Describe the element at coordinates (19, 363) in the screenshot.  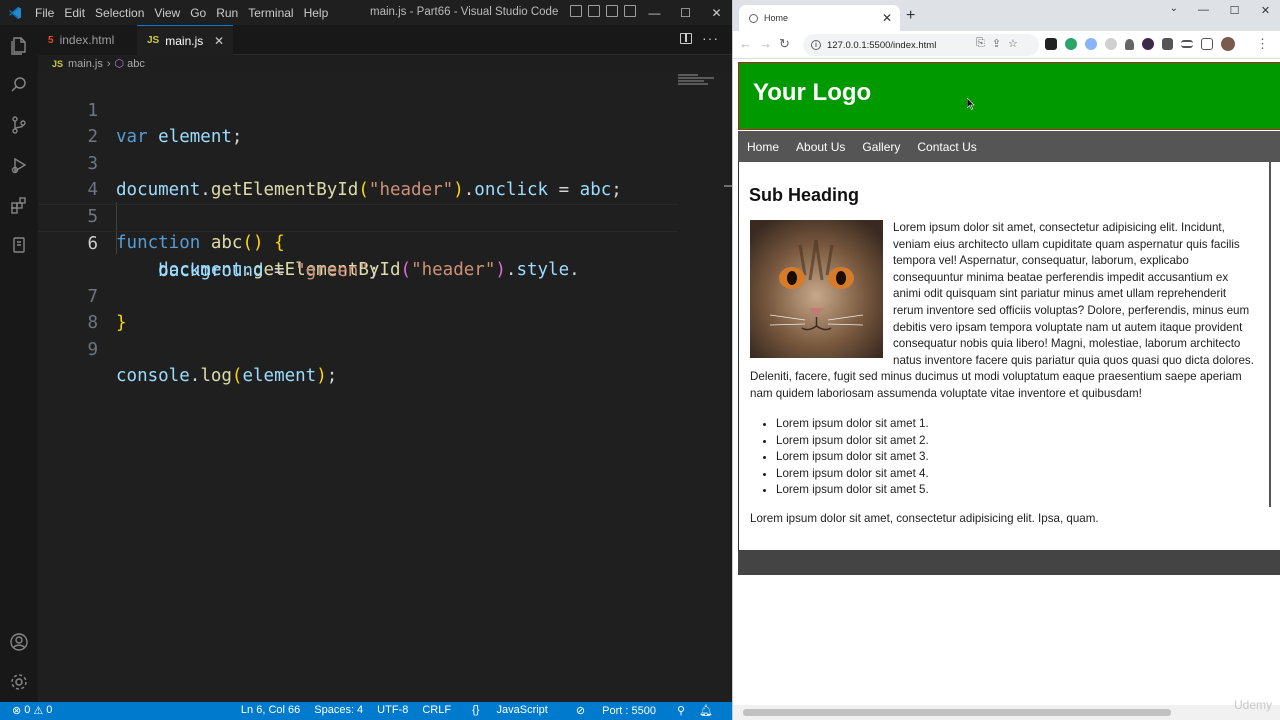
I see `activity-bar` at that location.